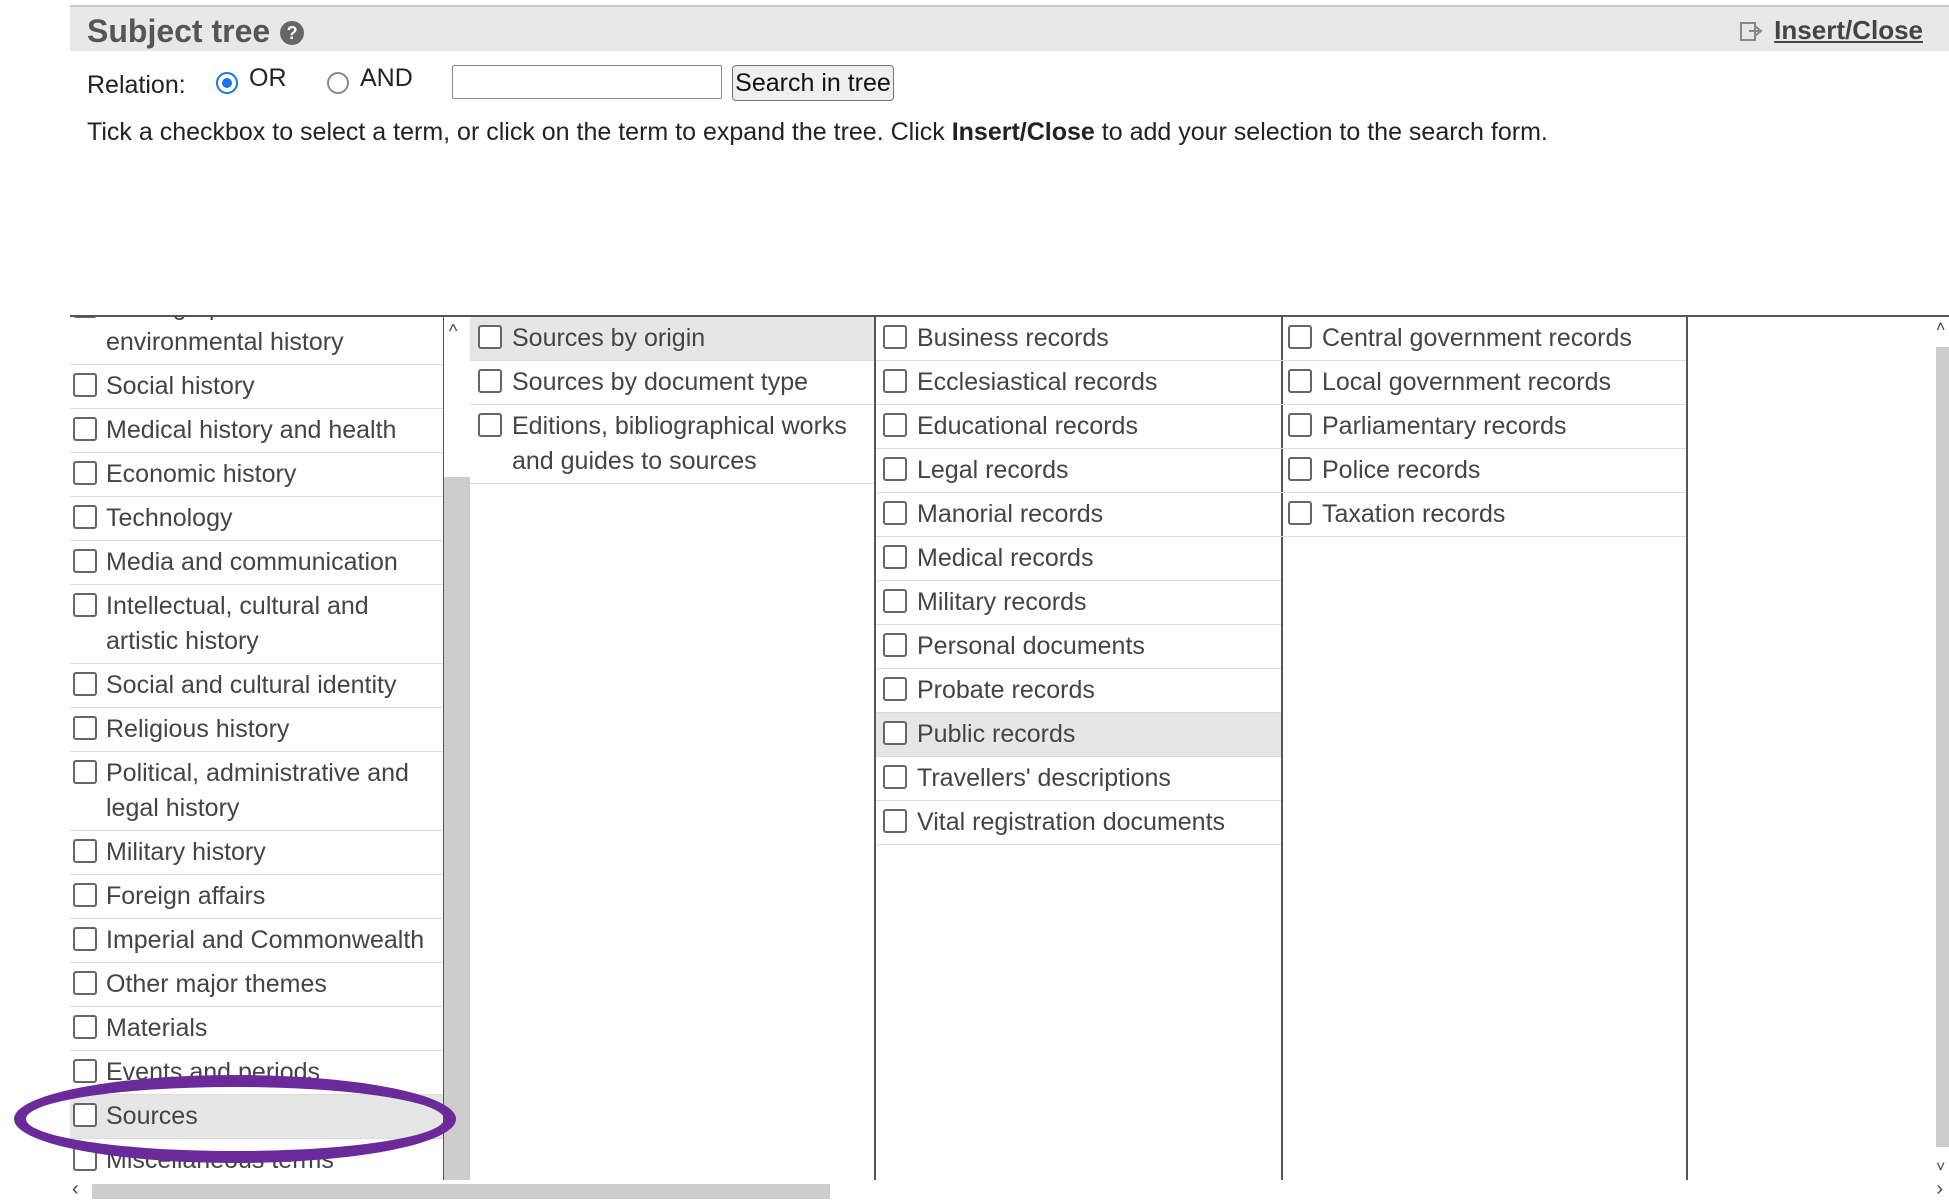  I want to click on tree-item: Social history, so click(256, 387).